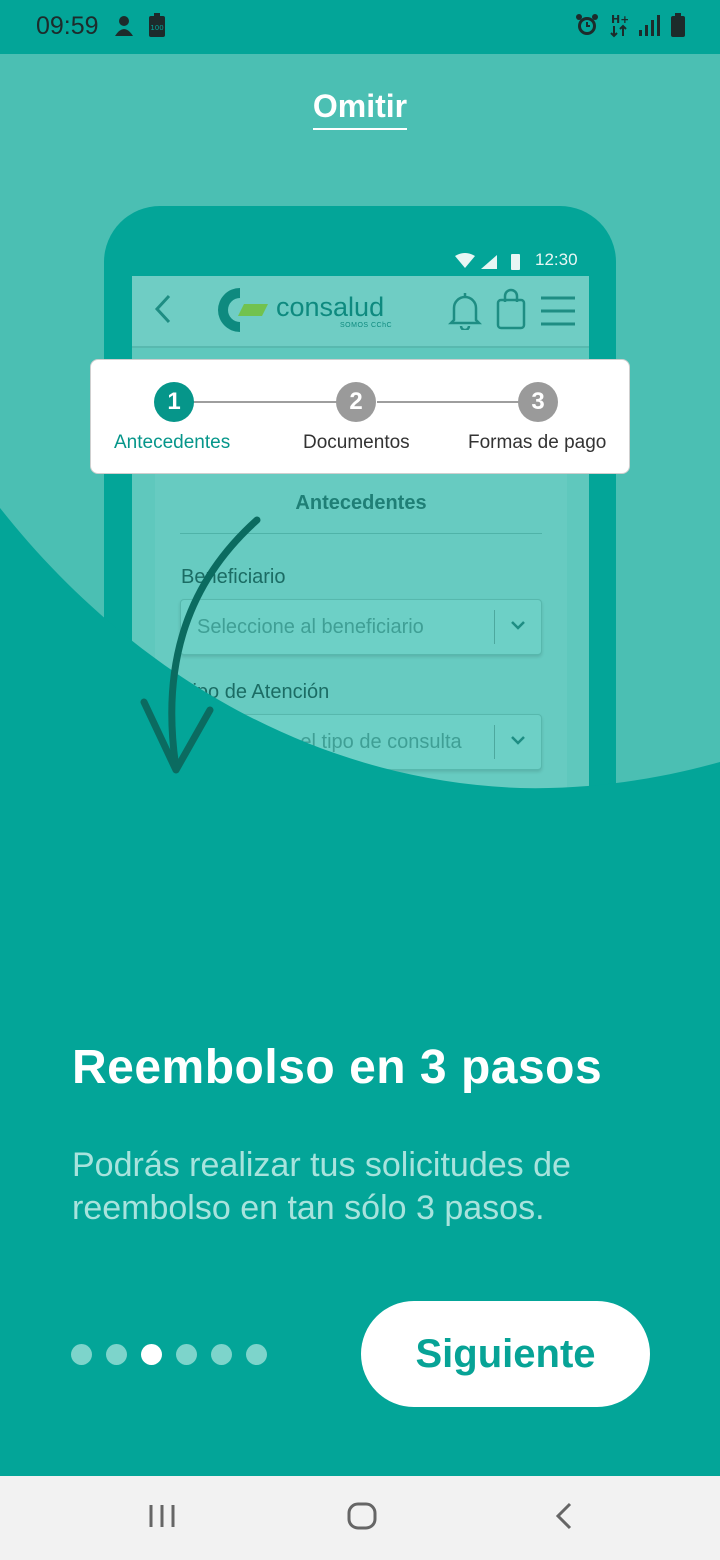 The width and height of the screenshot is (720, 1560). I want to click on battery-icon, so click(678, 27).